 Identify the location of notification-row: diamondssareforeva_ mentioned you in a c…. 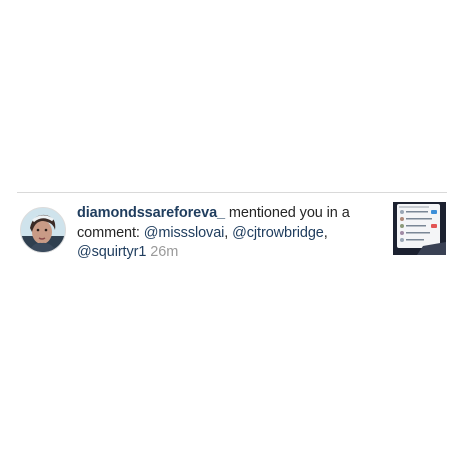
(232, 235).